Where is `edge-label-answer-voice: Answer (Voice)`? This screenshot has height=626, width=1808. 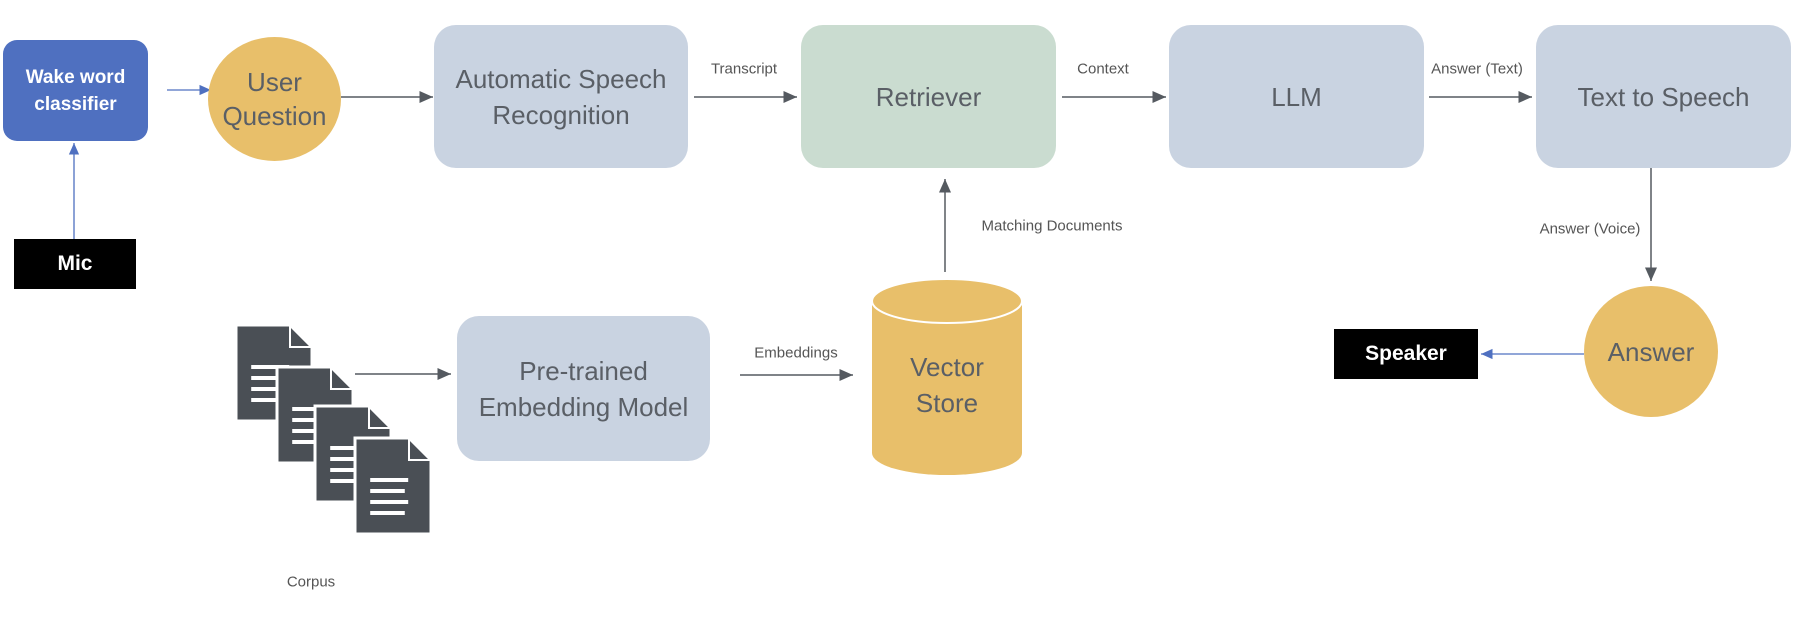 edge-label-answer-voice: Answer (Voice) is located at coordinates (1590, 229).